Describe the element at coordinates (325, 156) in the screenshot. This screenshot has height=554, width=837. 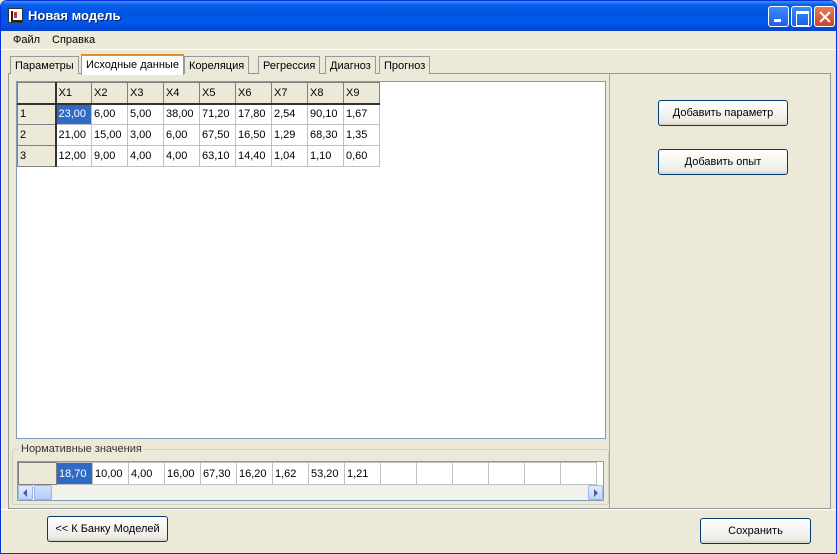
I see `table-cell: 1,10` at that location.